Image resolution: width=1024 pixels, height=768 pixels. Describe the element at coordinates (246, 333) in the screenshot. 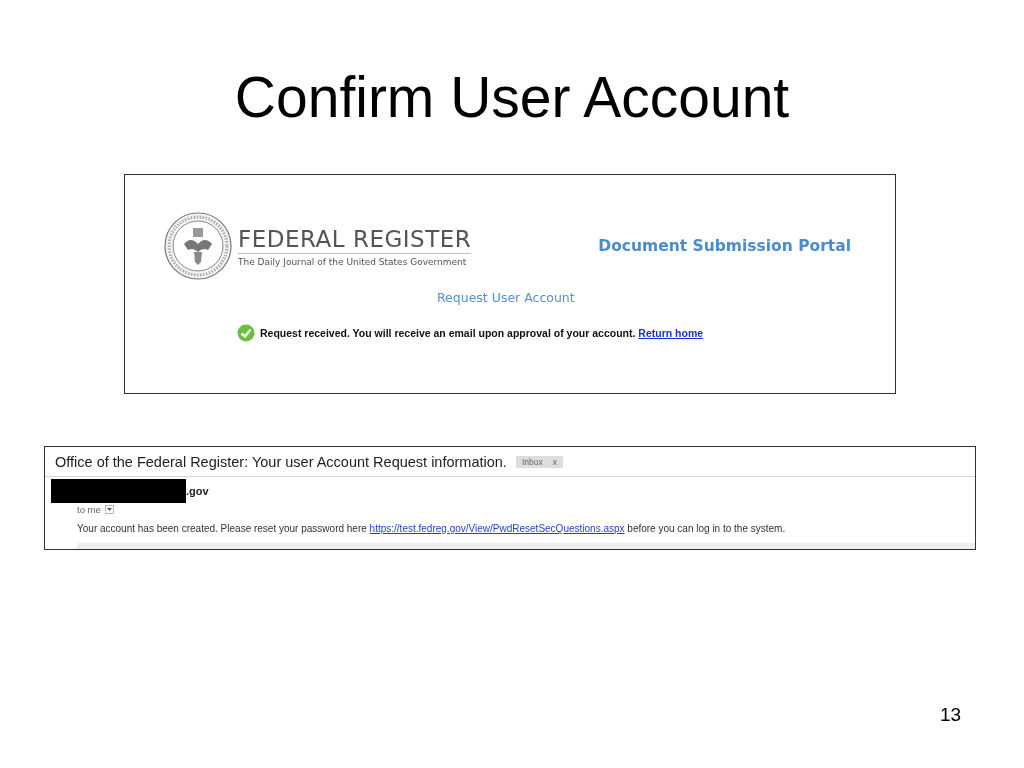

I see `check-icon` at that location.